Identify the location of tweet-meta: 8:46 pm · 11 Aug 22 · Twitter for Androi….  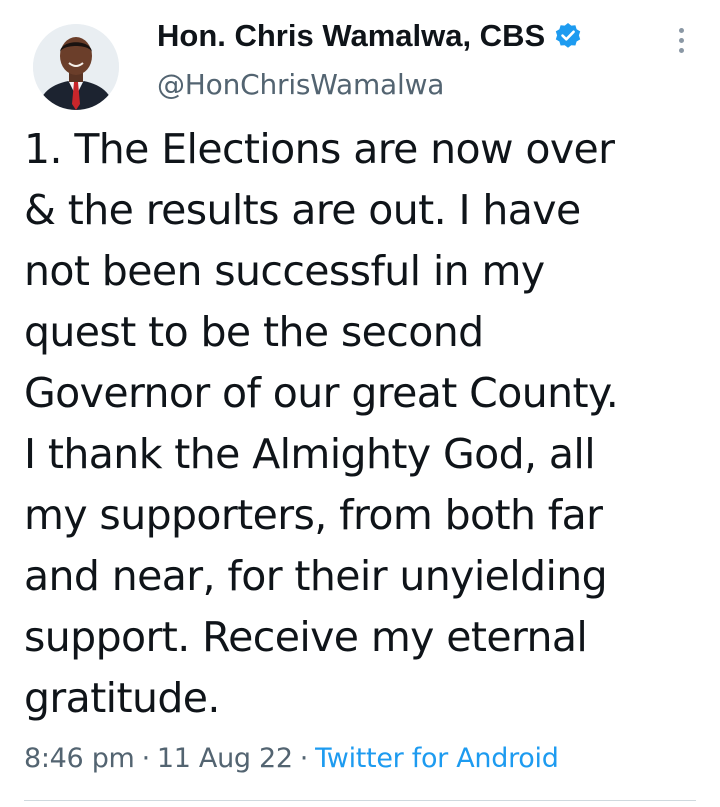
(291, 758).